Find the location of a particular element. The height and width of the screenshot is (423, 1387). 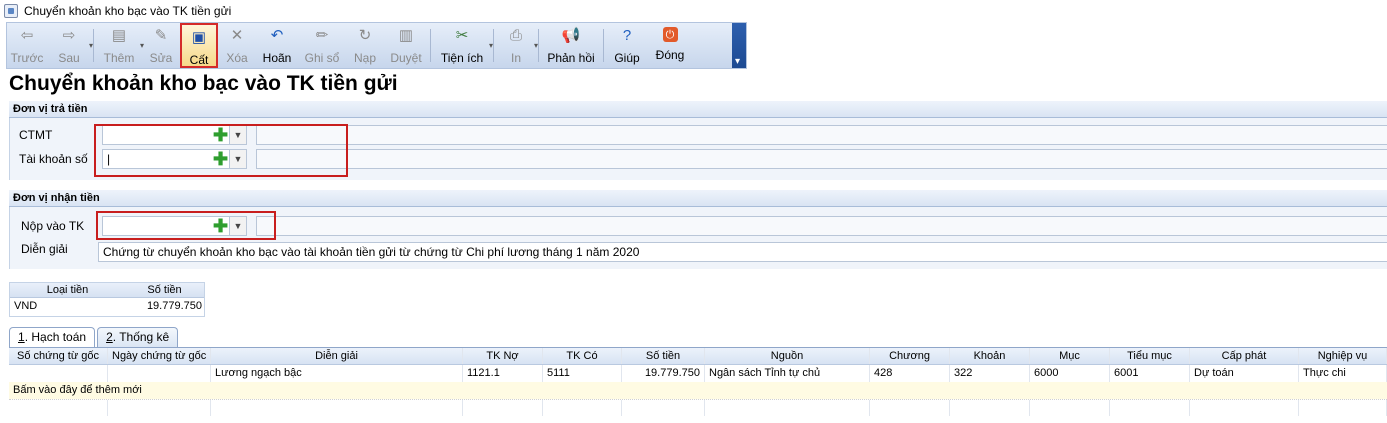

delete-icon: ✕ is located at coordinates (237, 35).